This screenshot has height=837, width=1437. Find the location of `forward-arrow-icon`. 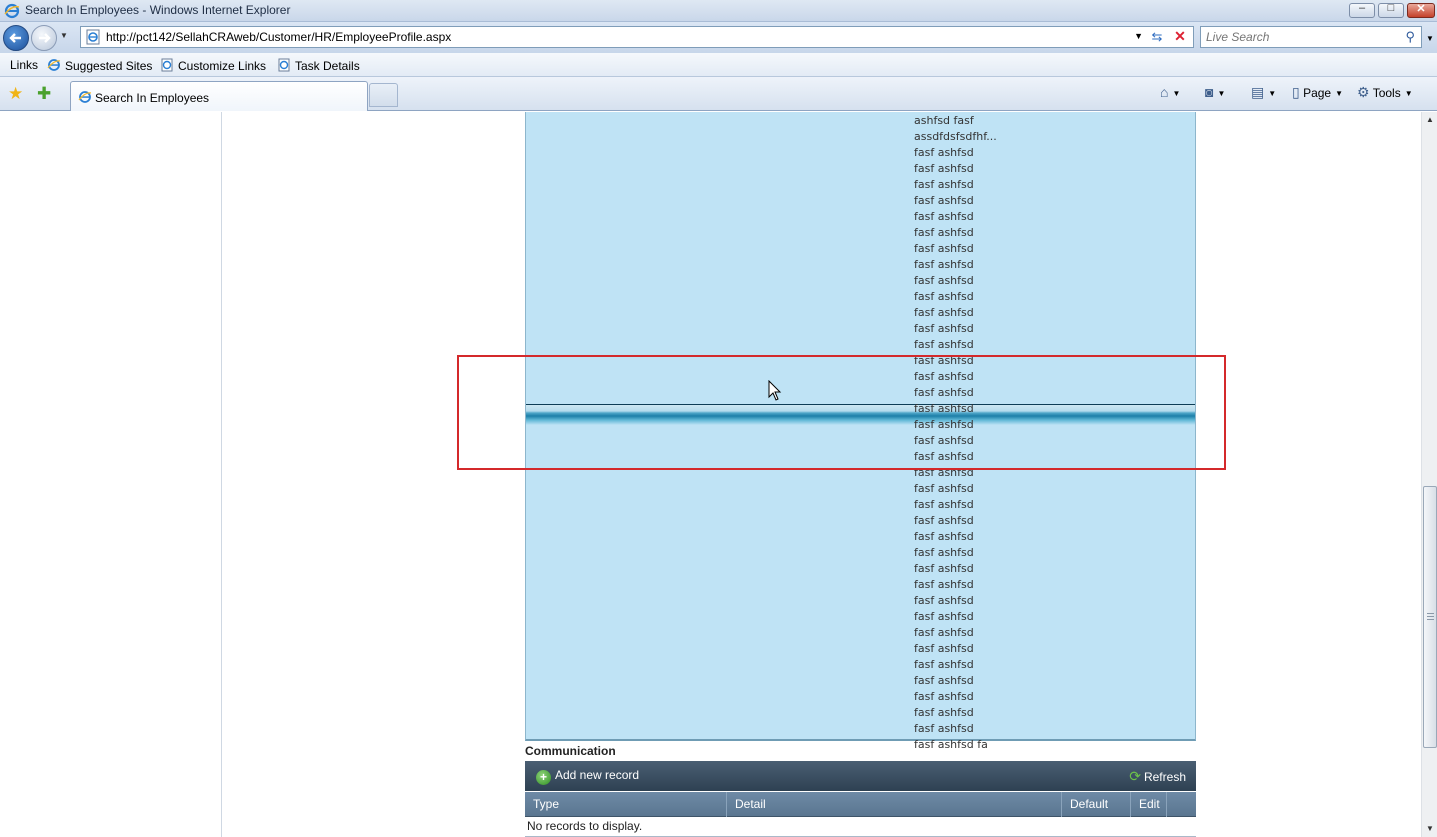

forward-arrow-icon is located at coordinates (45, 38).